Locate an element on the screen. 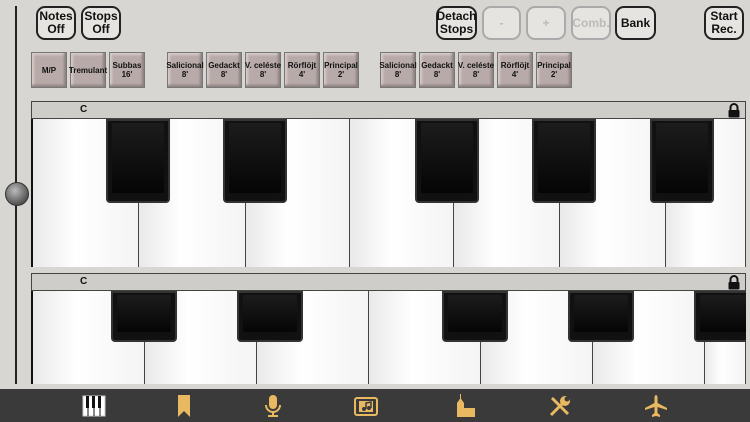 This screenshot has height=422, width=750. tab-keyboard is located at coordinates (94, 406).